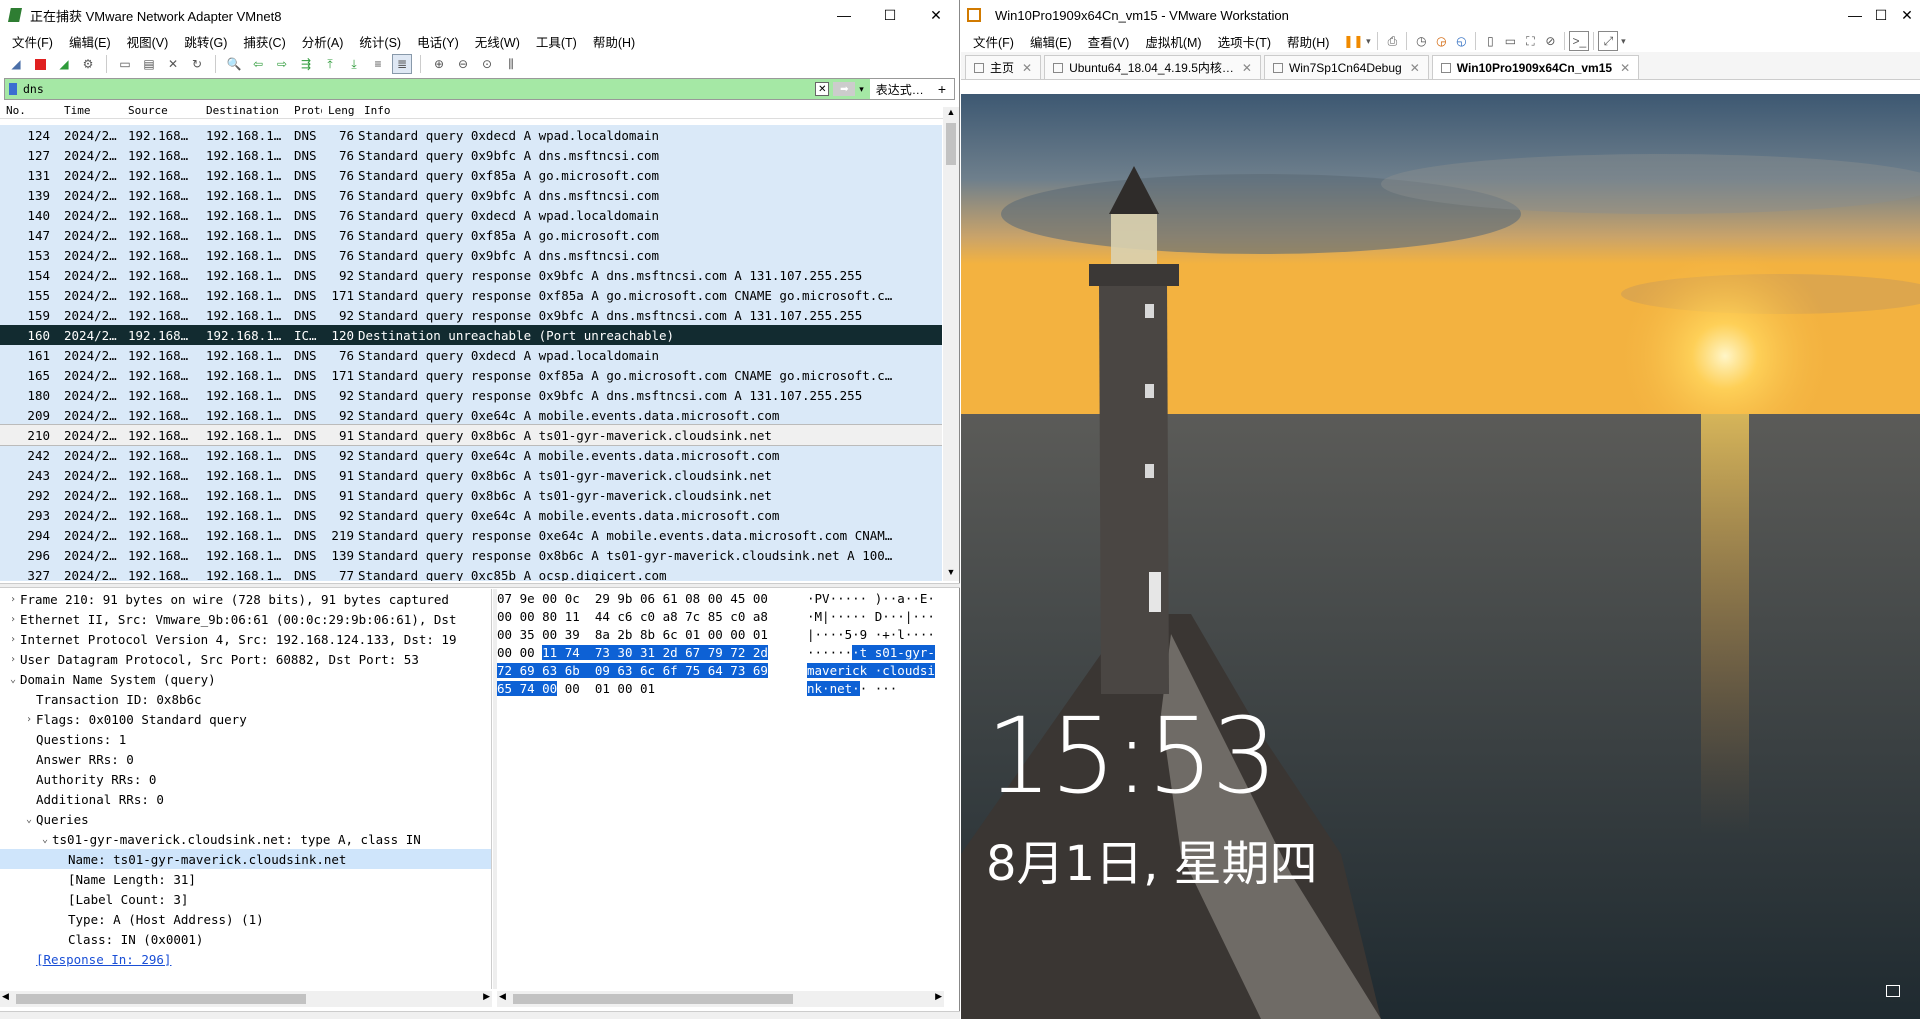  I want to click on autoscroll-icon: ≡, so click(378, 64).